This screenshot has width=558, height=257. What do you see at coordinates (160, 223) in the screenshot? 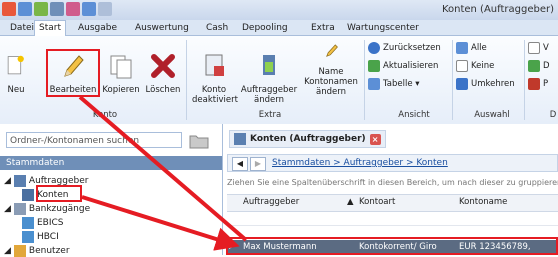
I see `arrow-to-row` at bounding box center [160, 223].